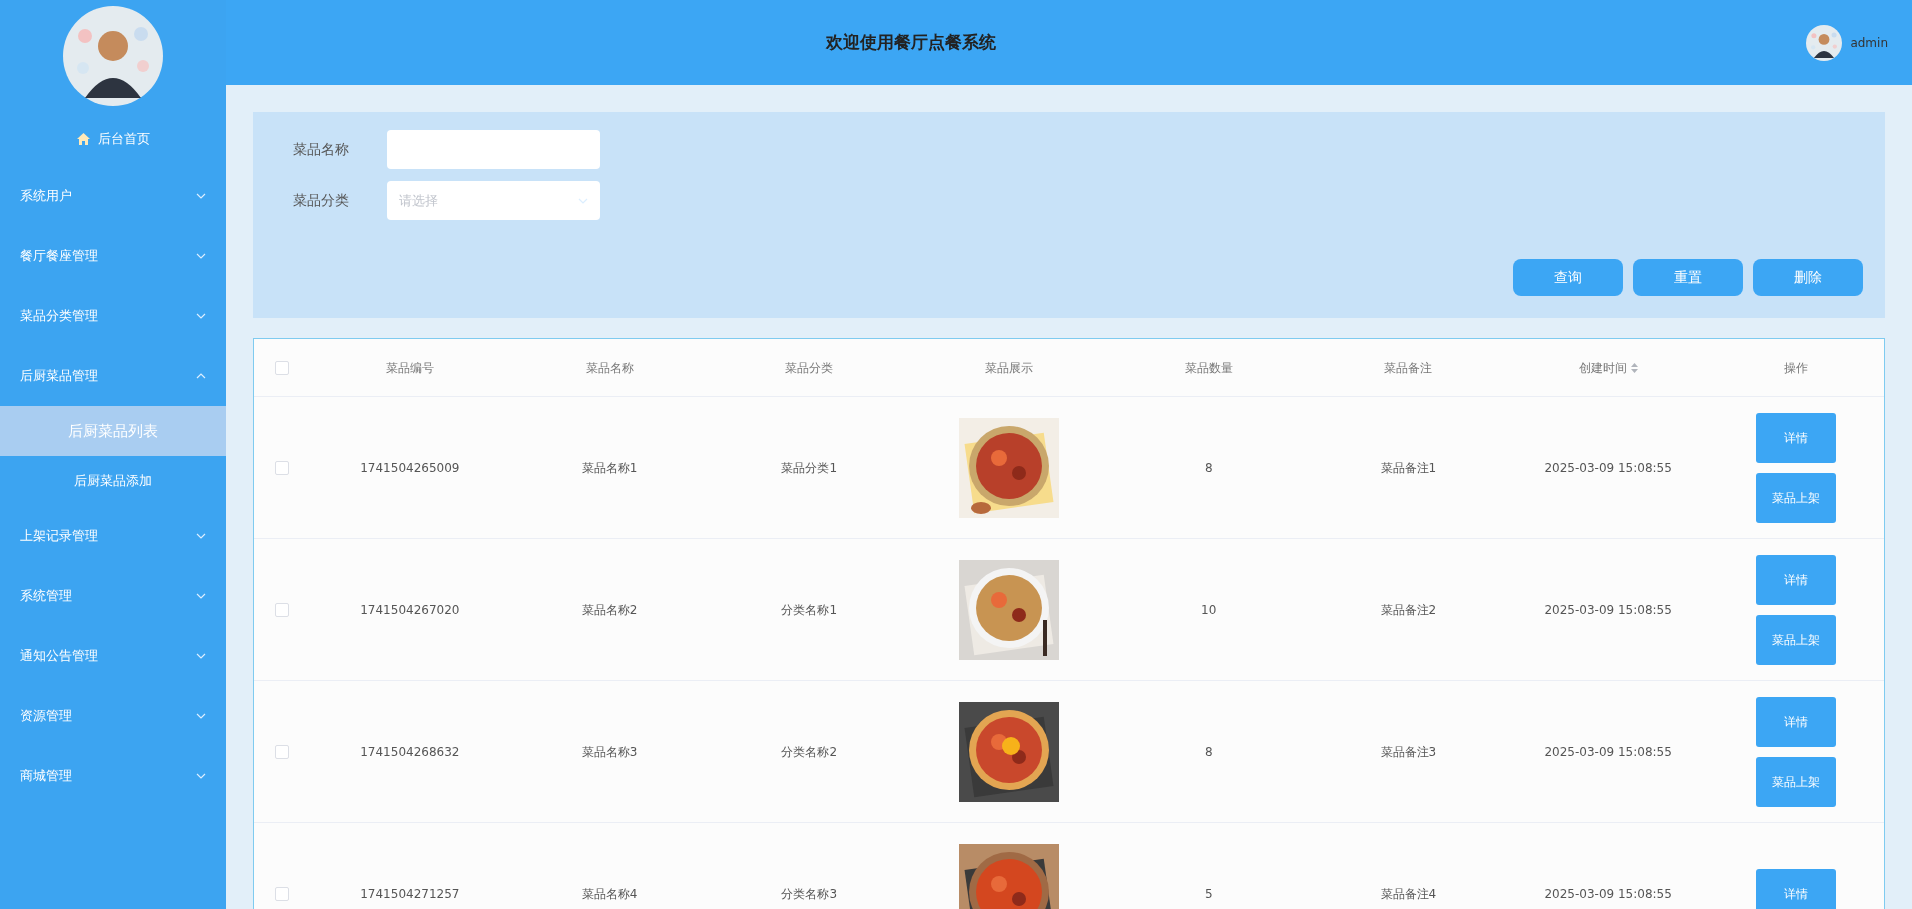  Describe the element at coordinates (321, 149) in the screenshot. I see `field-label: 菜品名称` at that location.